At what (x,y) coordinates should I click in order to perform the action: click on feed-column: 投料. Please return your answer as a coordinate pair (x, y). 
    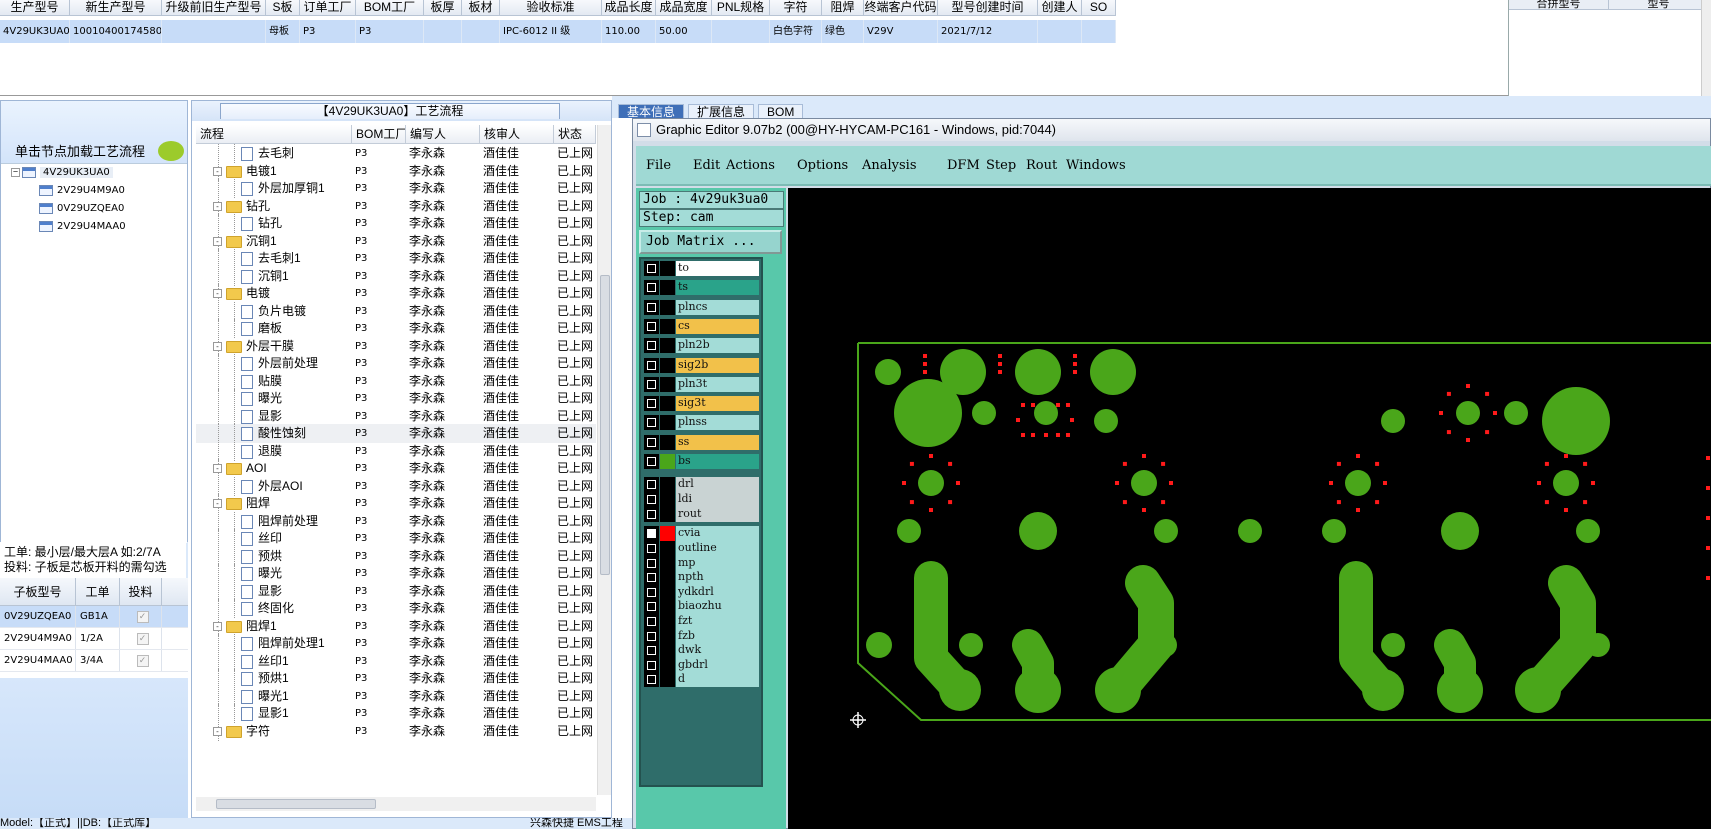
    Looking at the image, I should click on (141, 591).